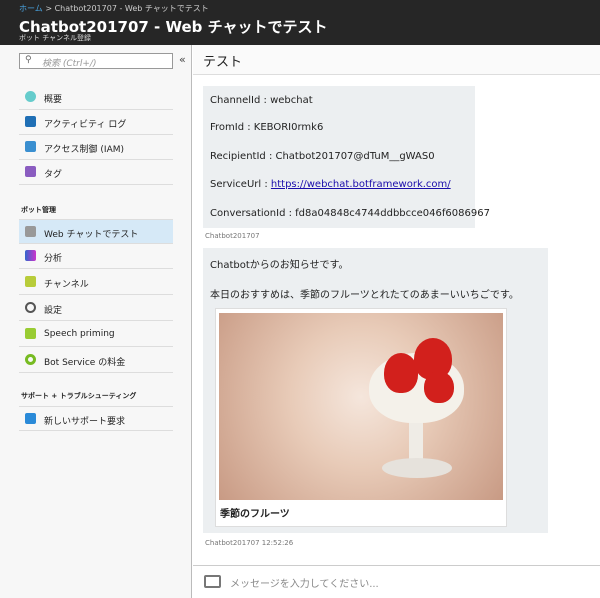 The width and height of the screenshot is (600, 598). Describe the element at coordinates (249, 543) in the screenshot. I see `message-sender: Chatbot201707 12:52:26` at that location.